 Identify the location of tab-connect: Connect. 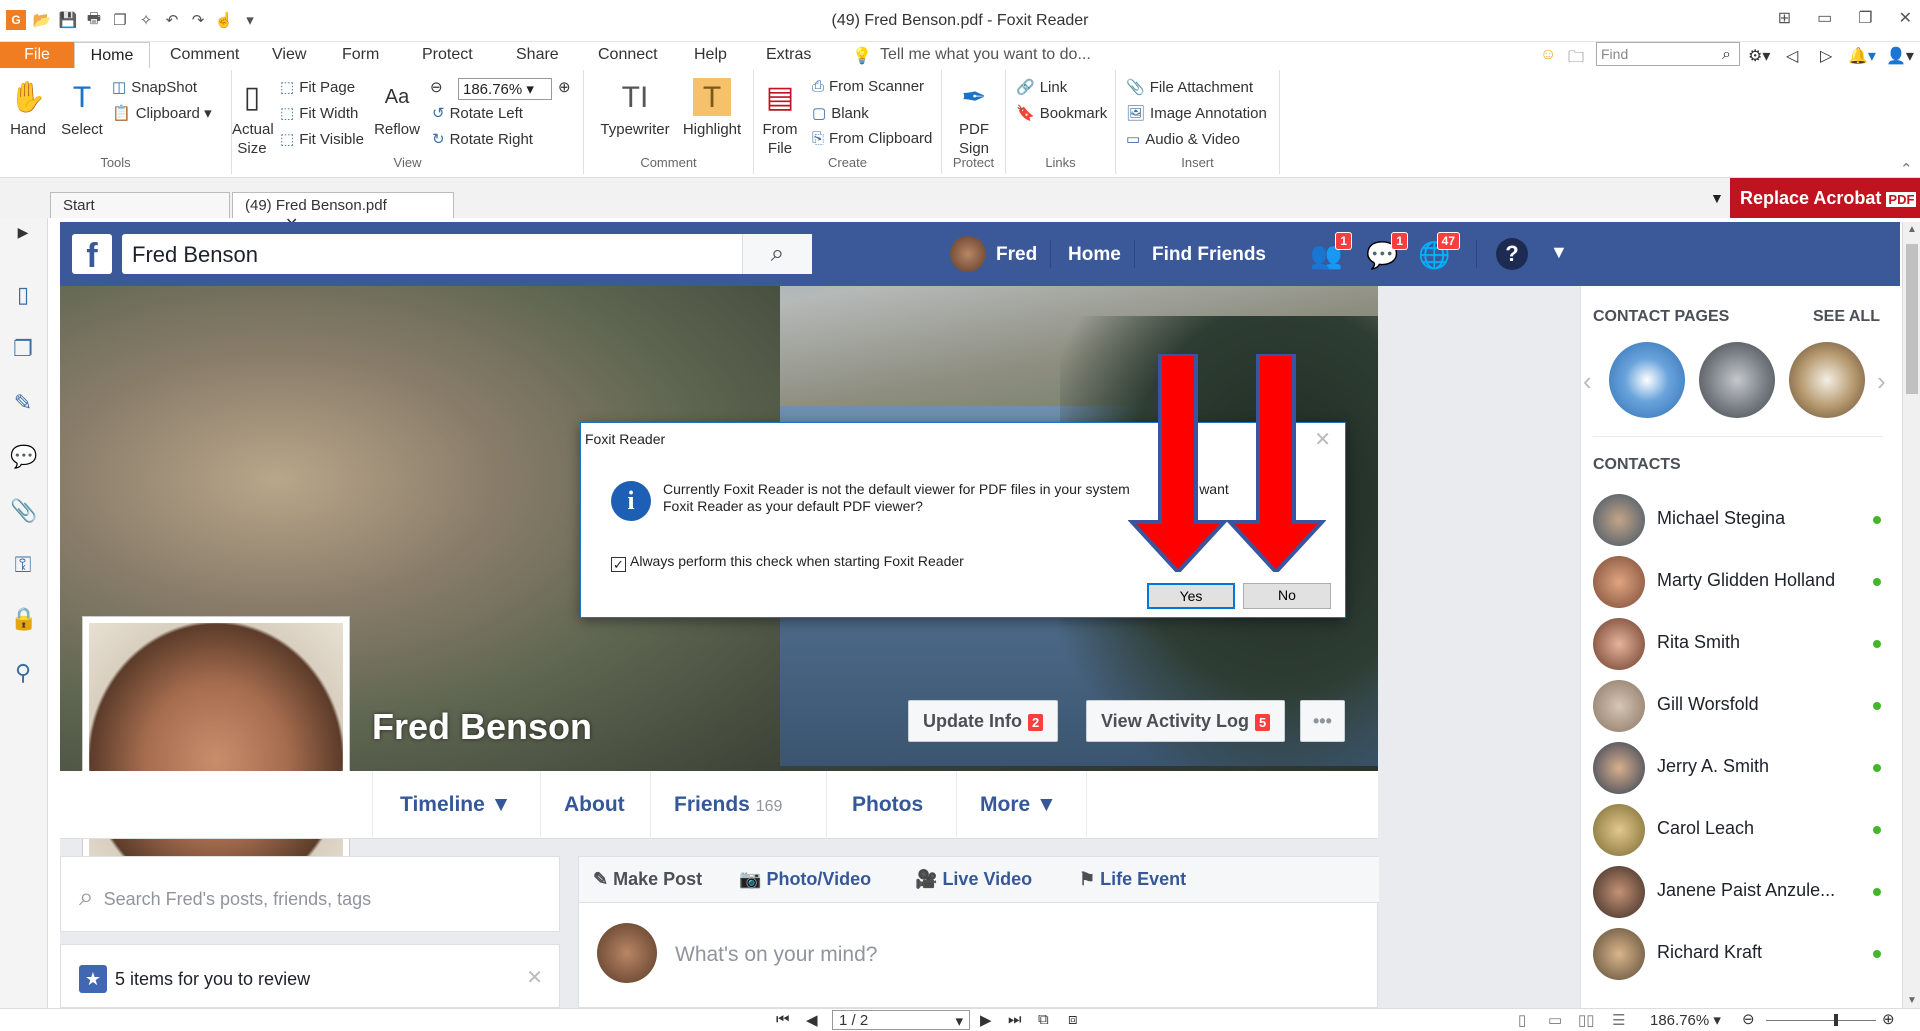
(628, 55).